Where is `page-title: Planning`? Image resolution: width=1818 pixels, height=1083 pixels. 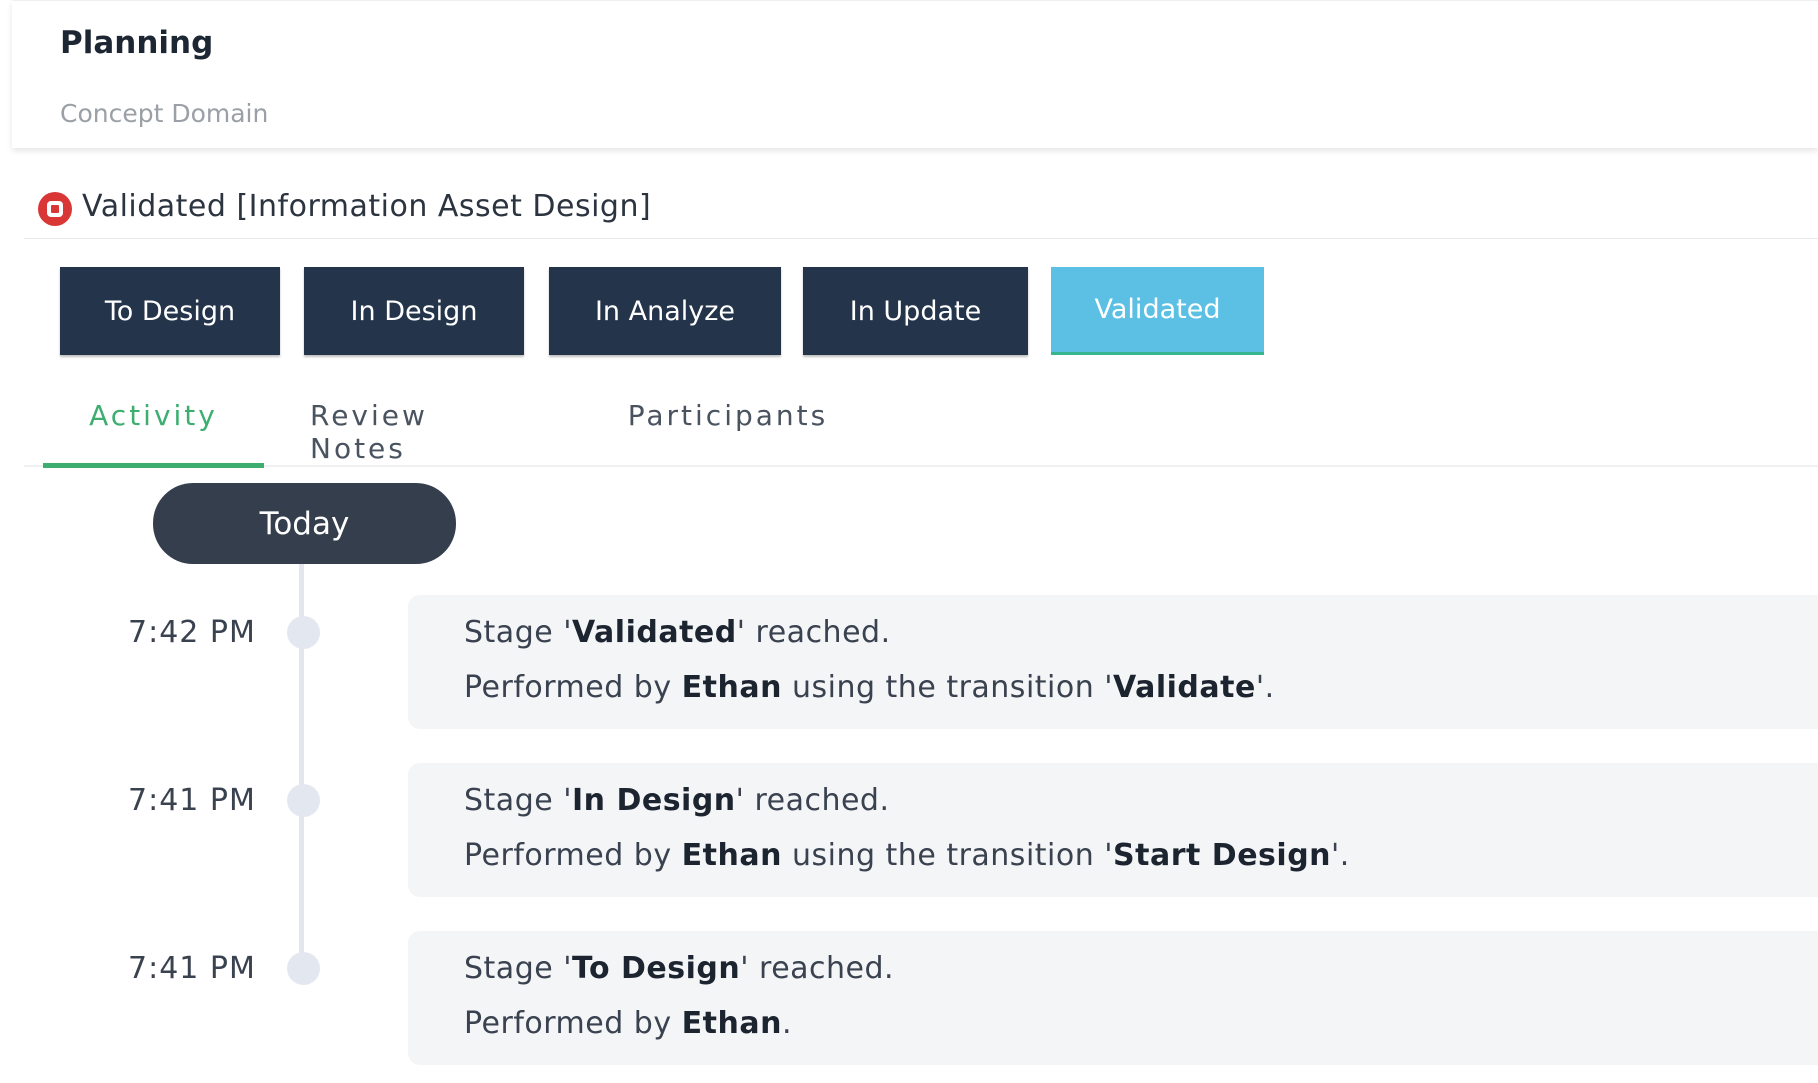
page-title: Planning is located at coordinates (137, 43).